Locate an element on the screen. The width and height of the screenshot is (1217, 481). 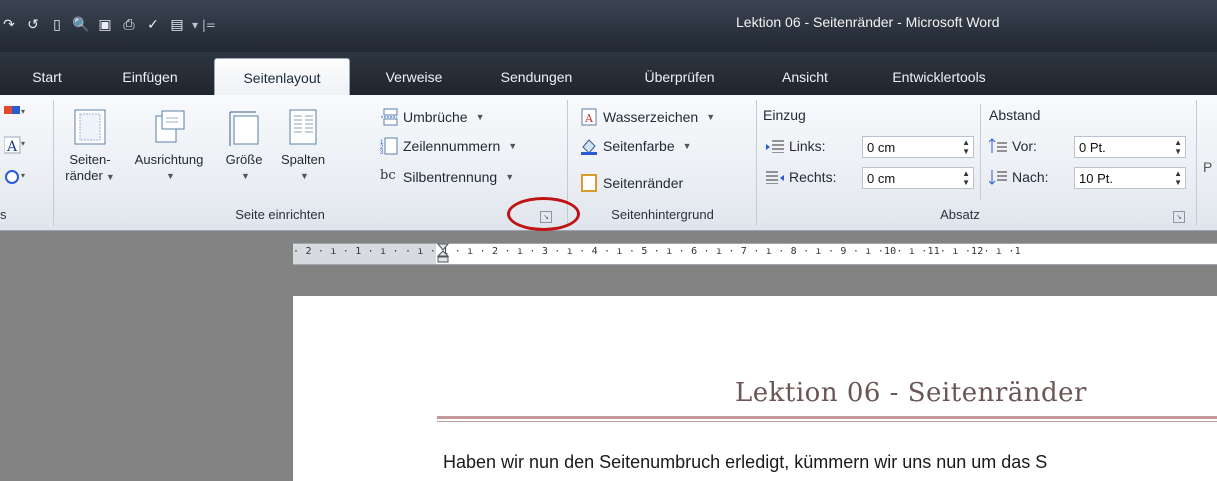
document-heading: Lektion 06 - Seitenränder is located at coordinates (911, 393).